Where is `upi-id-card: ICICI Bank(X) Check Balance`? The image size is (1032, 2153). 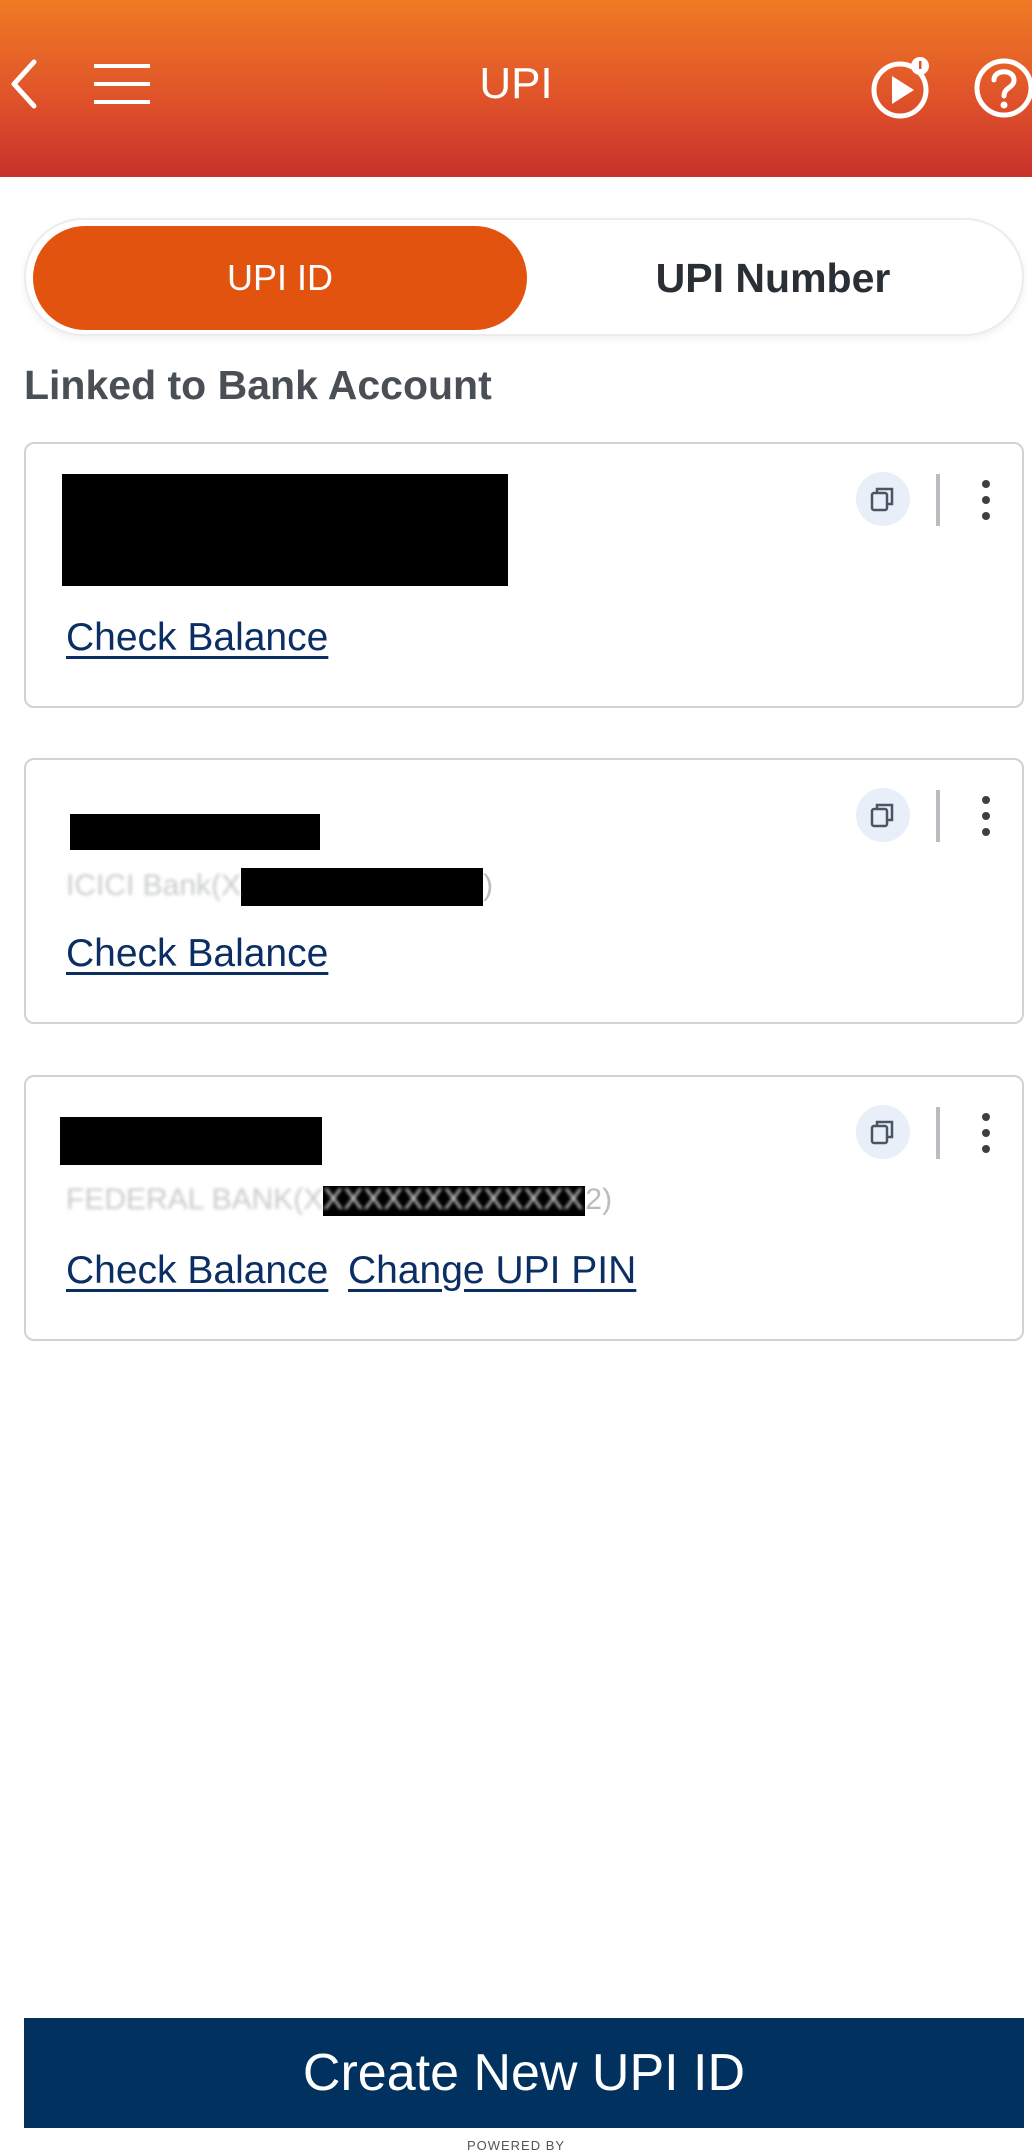
upi-id-card: ICICI Bank(X) Check Balance is located at coordinates (524, 891).